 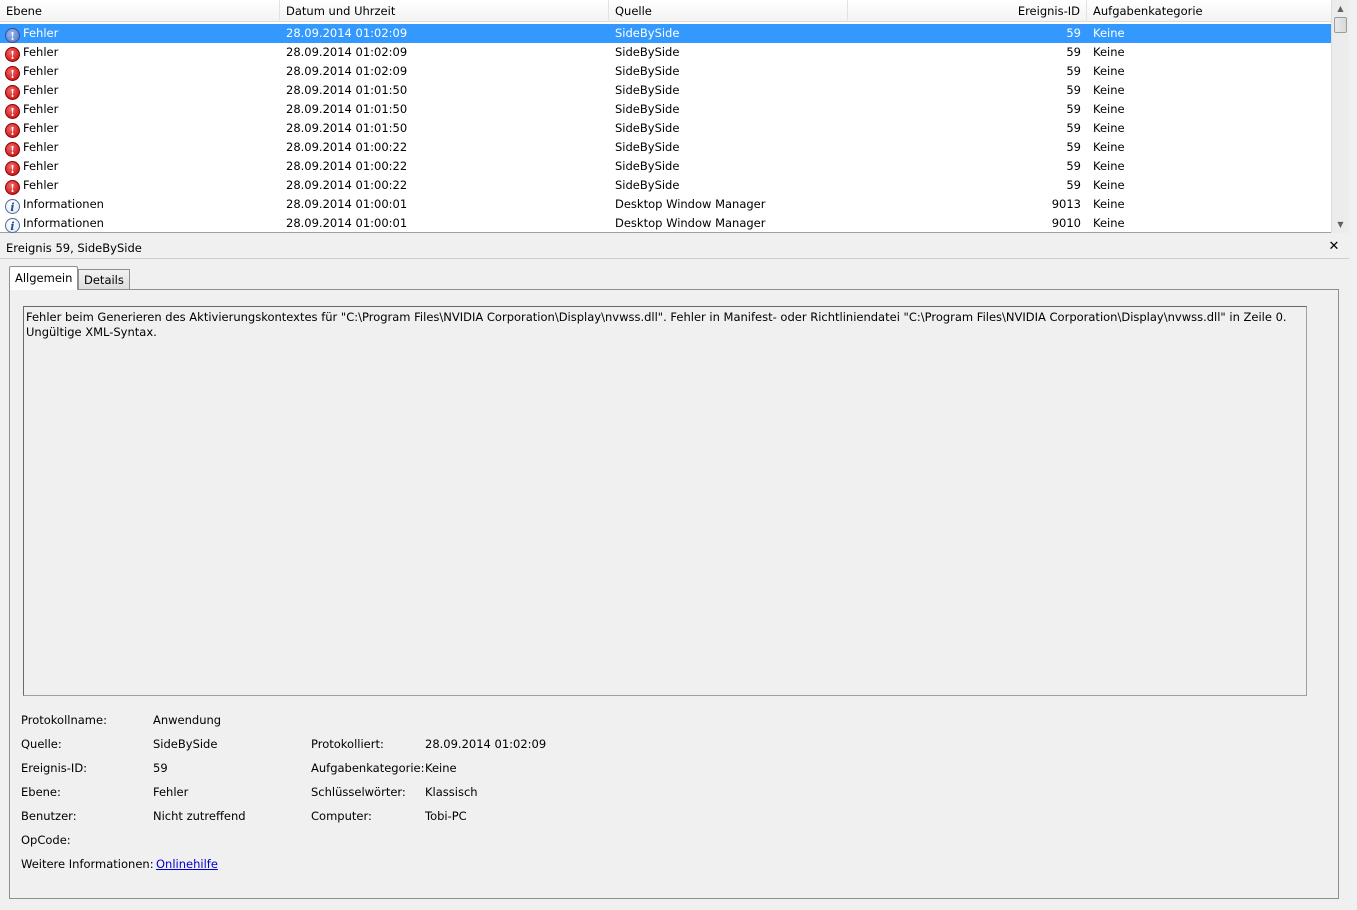 I want to click on online-help-link: Onlinehilfe, so click(x=187, y=864).